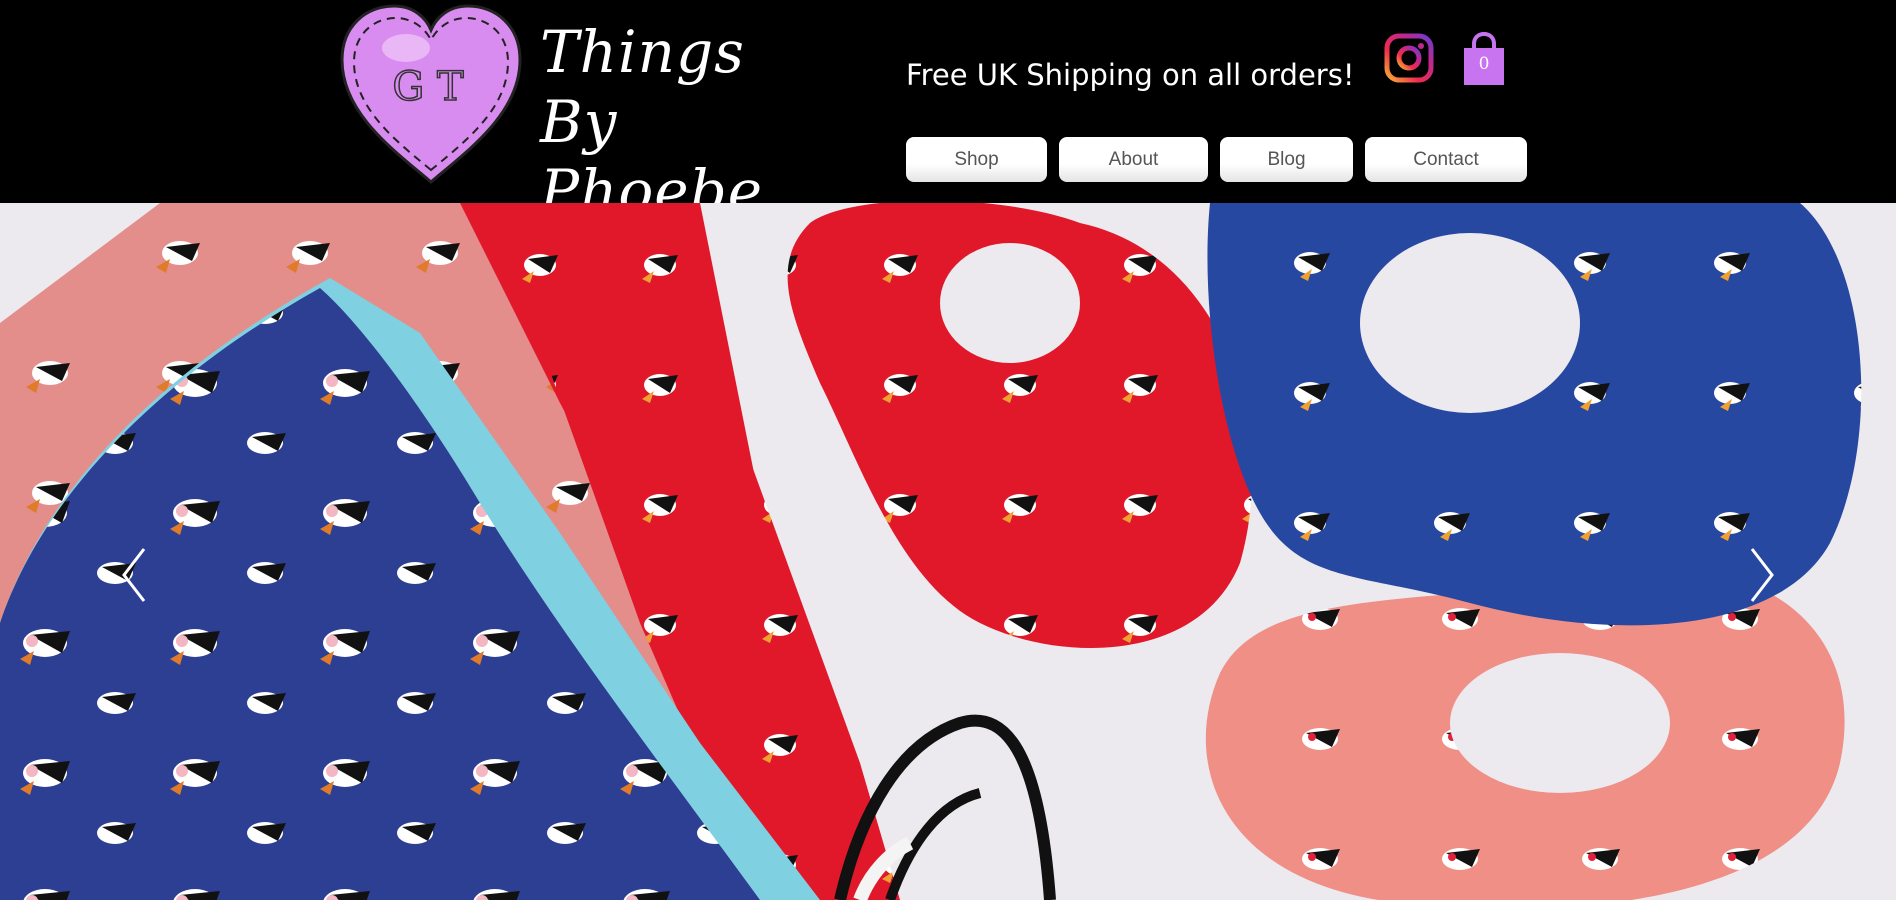 The width and height of the screenshot is (1896, 900). What do you see at coordinates (976, 159) in the screenshot?
I see `nav-shop-button: Shop` at bounding box center [976, 159].